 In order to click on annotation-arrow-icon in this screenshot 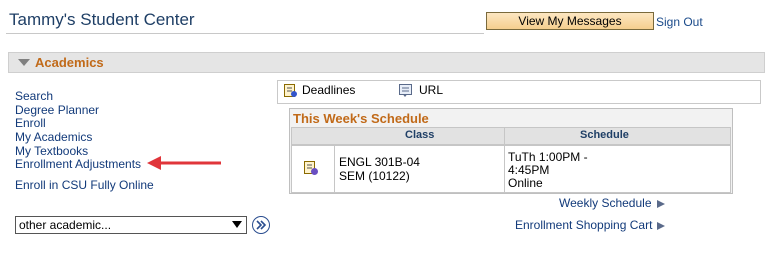, I will do `click(184, 163)`.